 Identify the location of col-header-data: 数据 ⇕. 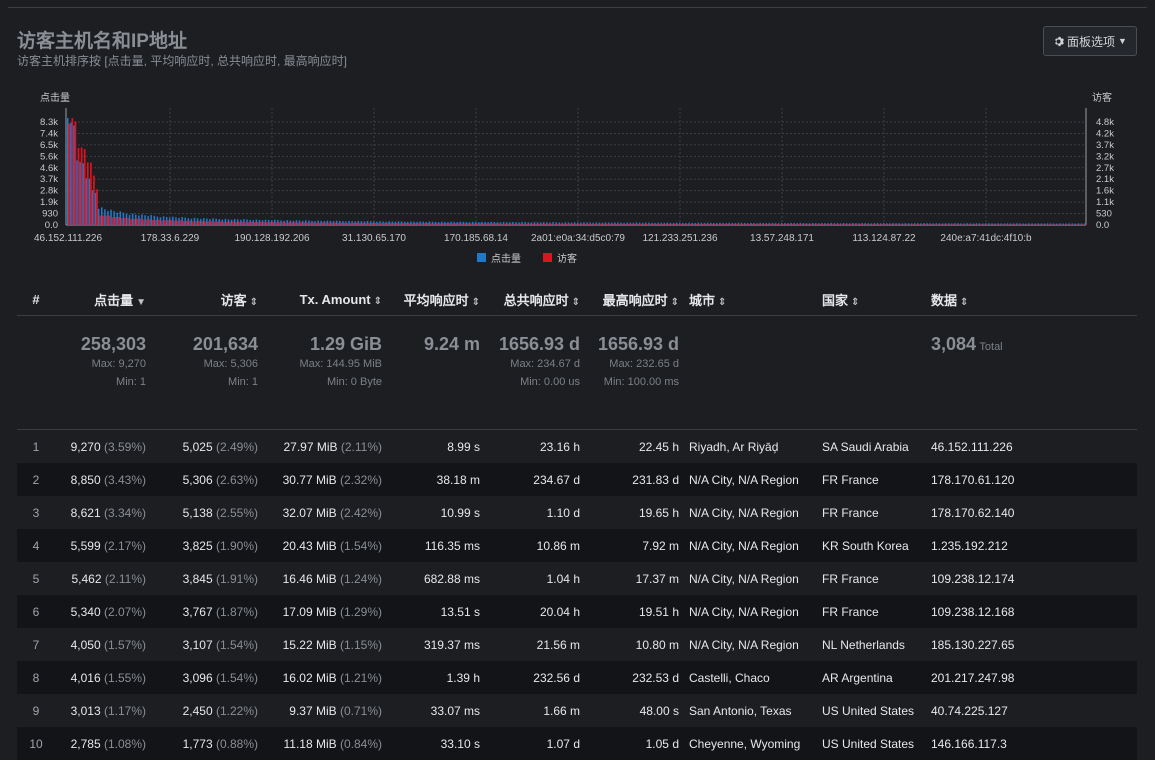
(1031, 299).